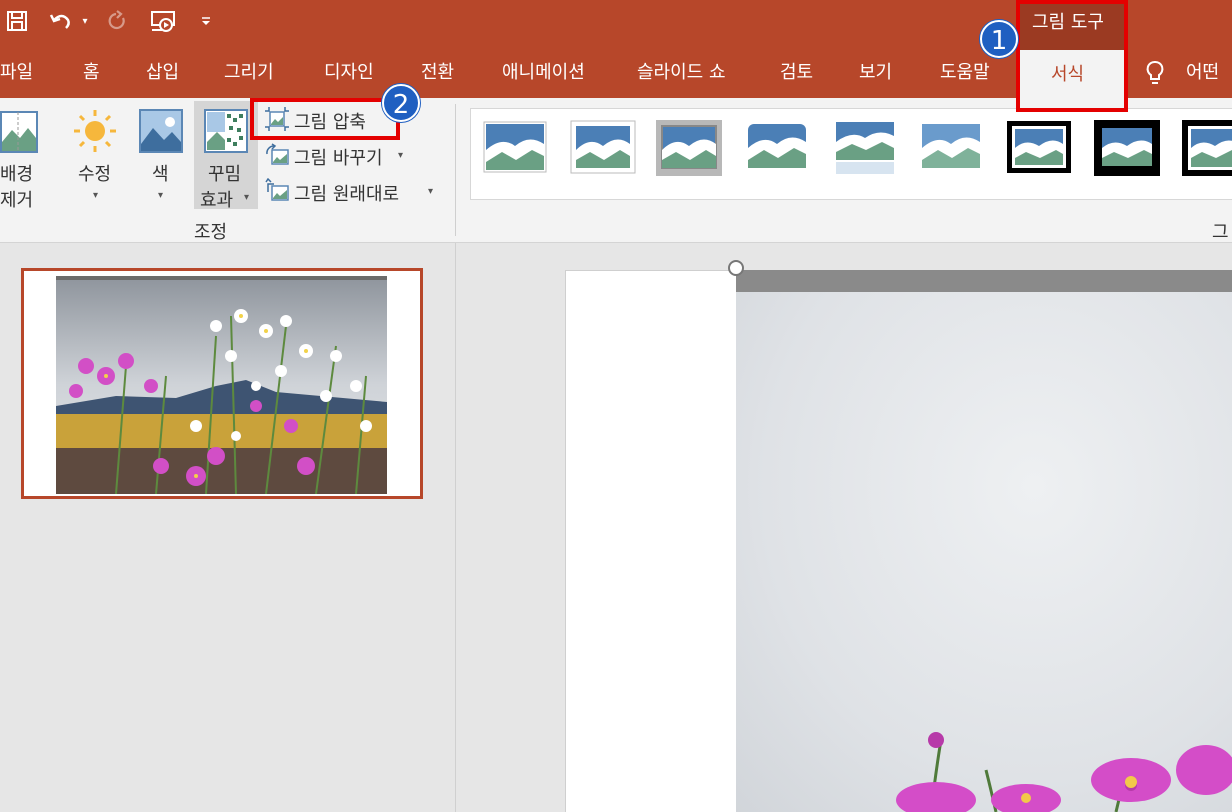 Image resolution: width=1232 pixels, height=812 pixels. I want to click on corrections-icon, so click(95, 131).